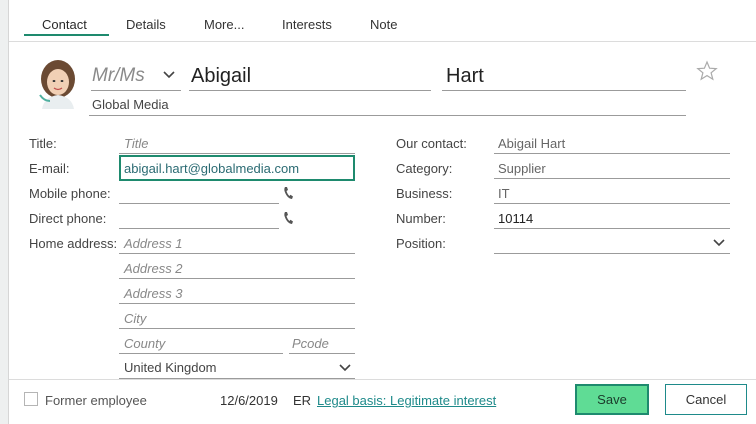  What do you see at coordinates (136, 143) in the screenshot?
I see `title-input: Title` at bounding box center [136, 143].